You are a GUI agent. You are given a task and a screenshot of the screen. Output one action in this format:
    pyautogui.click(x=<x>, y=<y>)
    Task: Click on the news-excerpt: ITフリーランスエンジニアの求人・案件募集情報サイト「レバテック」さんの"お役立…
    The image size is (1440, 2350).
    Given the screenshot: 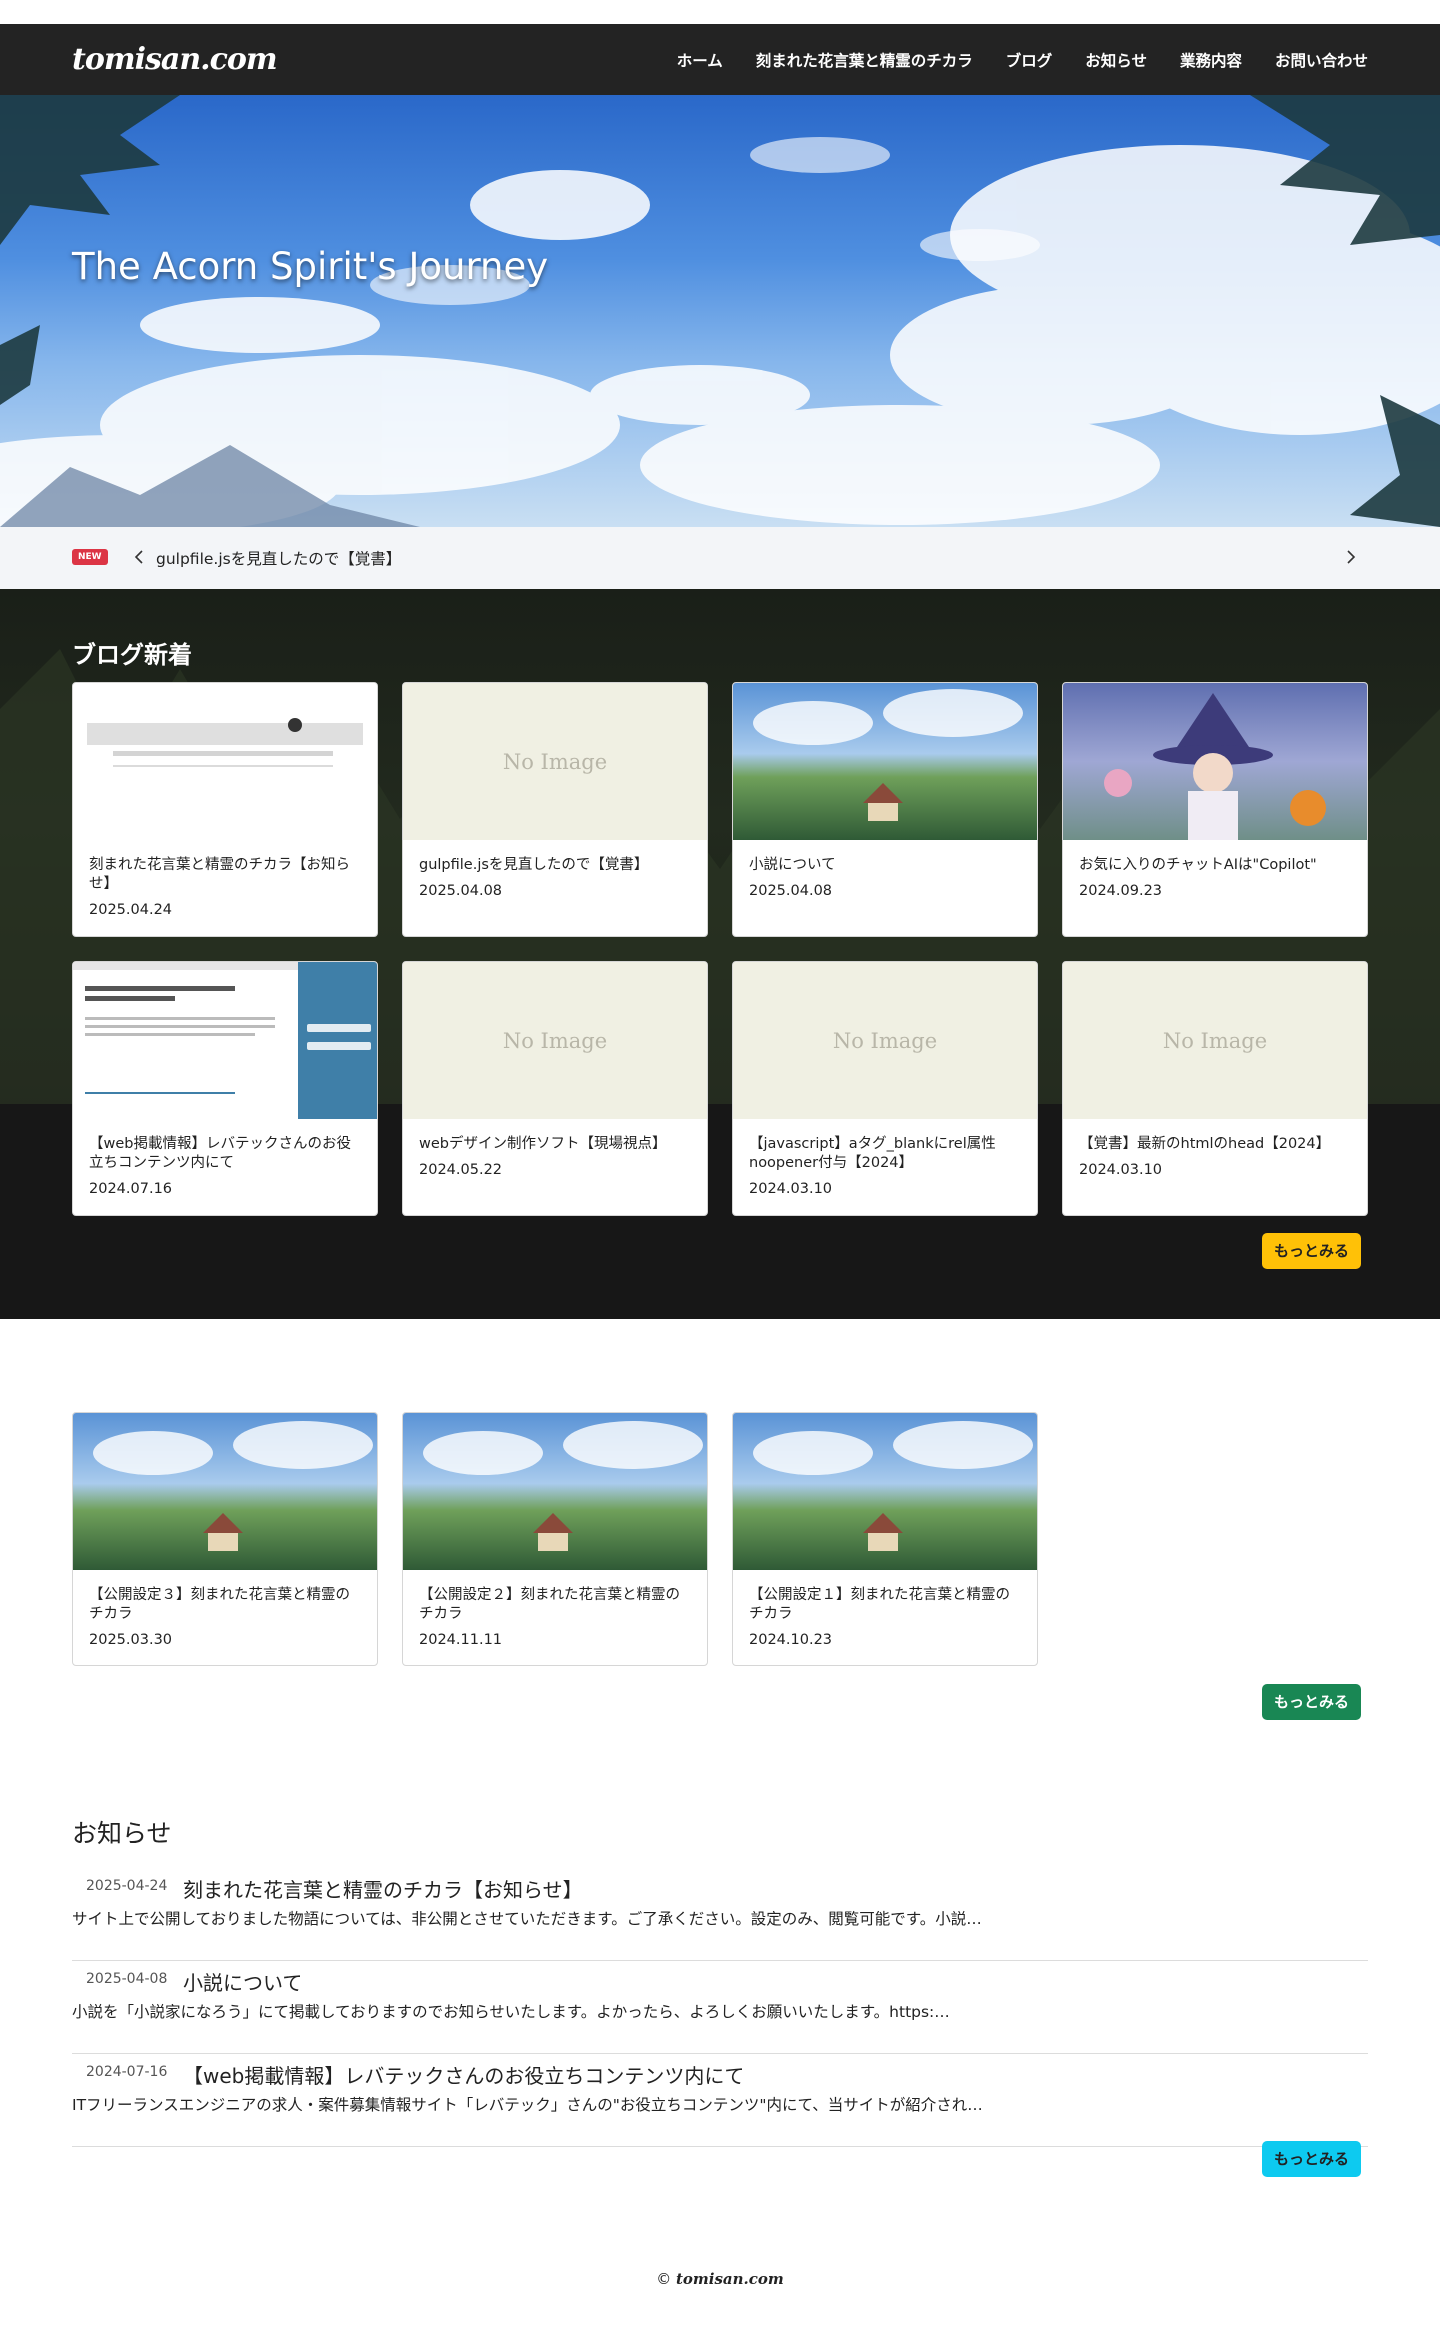 What is the action you would take?
    pyautogui.click(x=527, y=2105)
    